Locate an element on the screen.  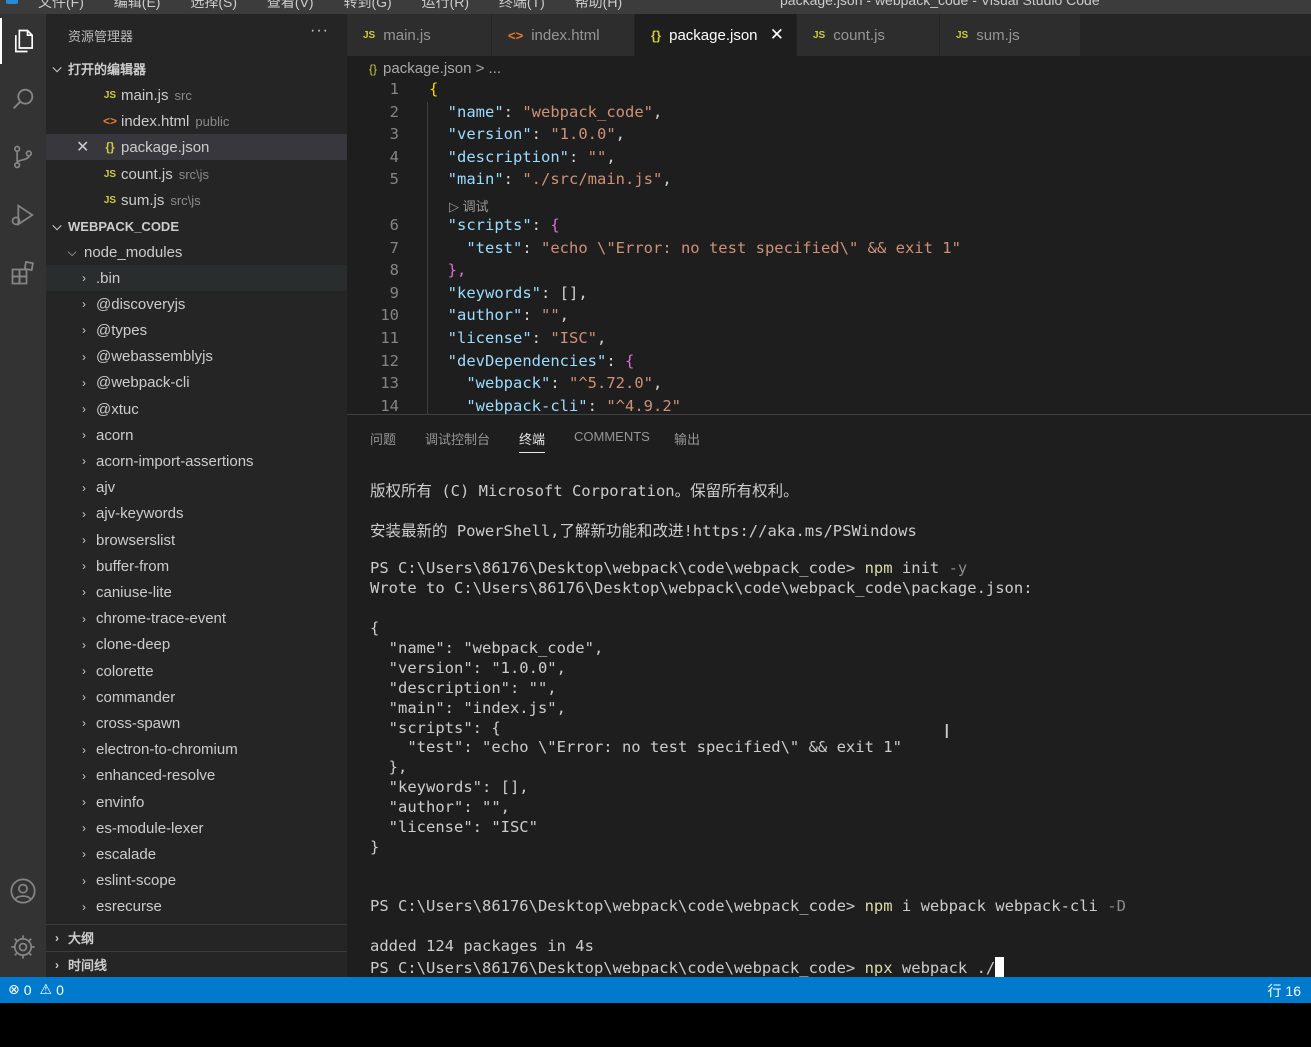
menu-edit: 编辑(E) is located at coordinates (137, 5).